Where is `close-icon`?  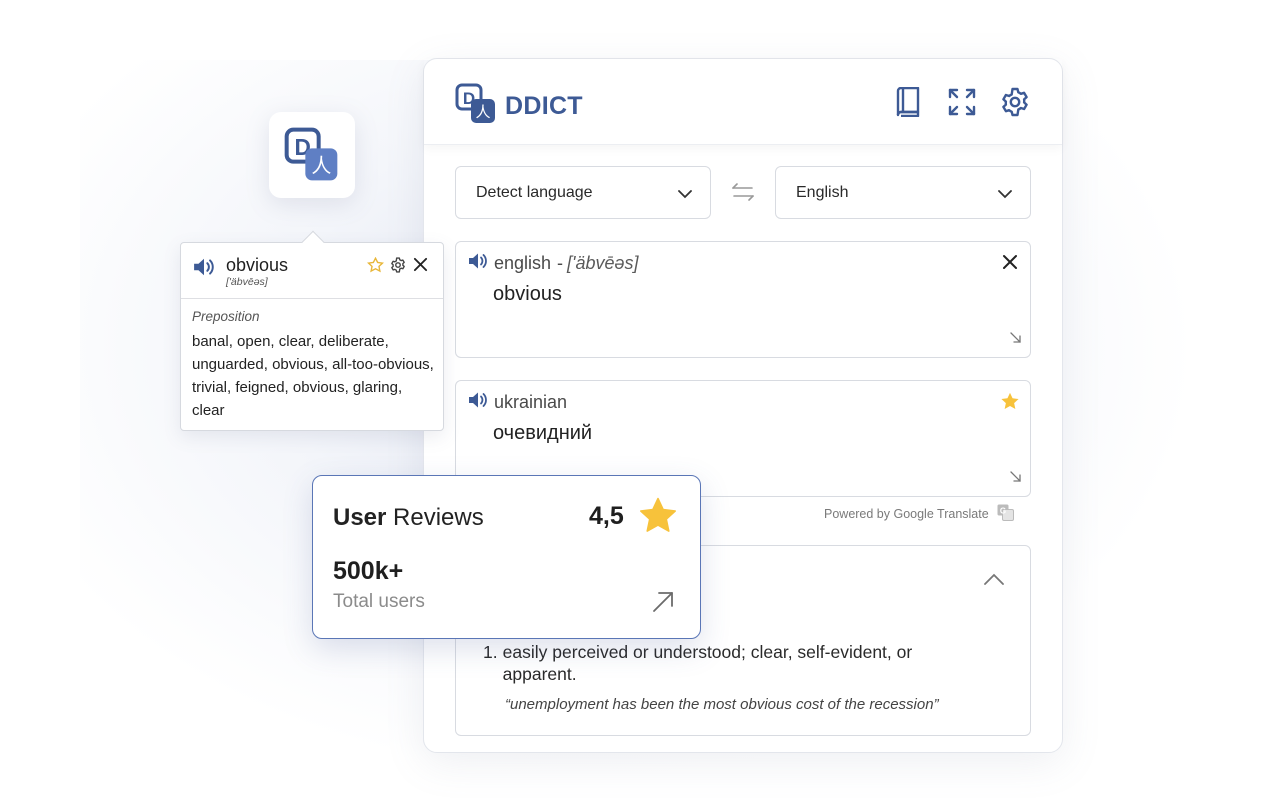 close-icon is located at coordinates (420, 267).